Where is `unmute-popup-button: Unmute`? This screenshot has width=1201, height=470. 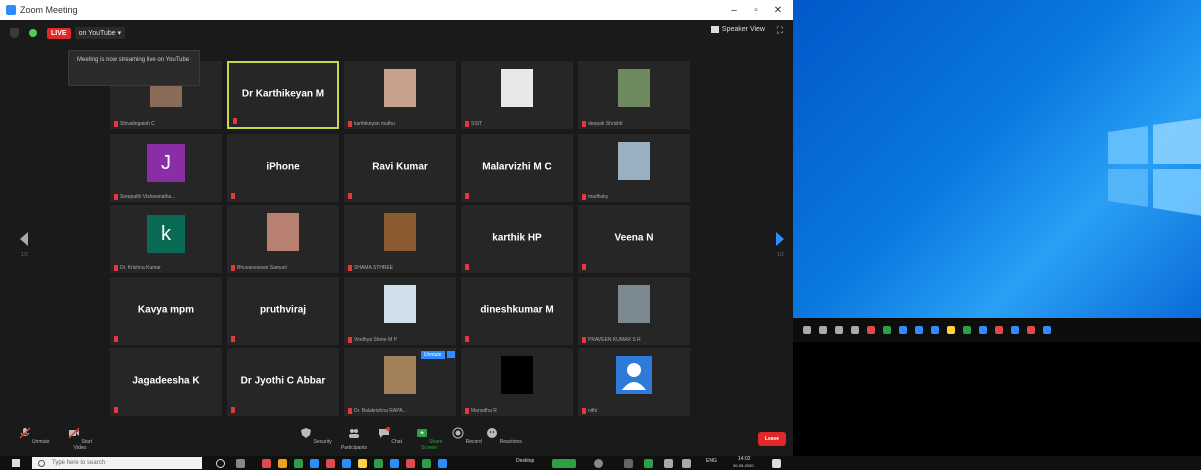
unmute-popup-button: Unmute is located at coordinates (433, 355).